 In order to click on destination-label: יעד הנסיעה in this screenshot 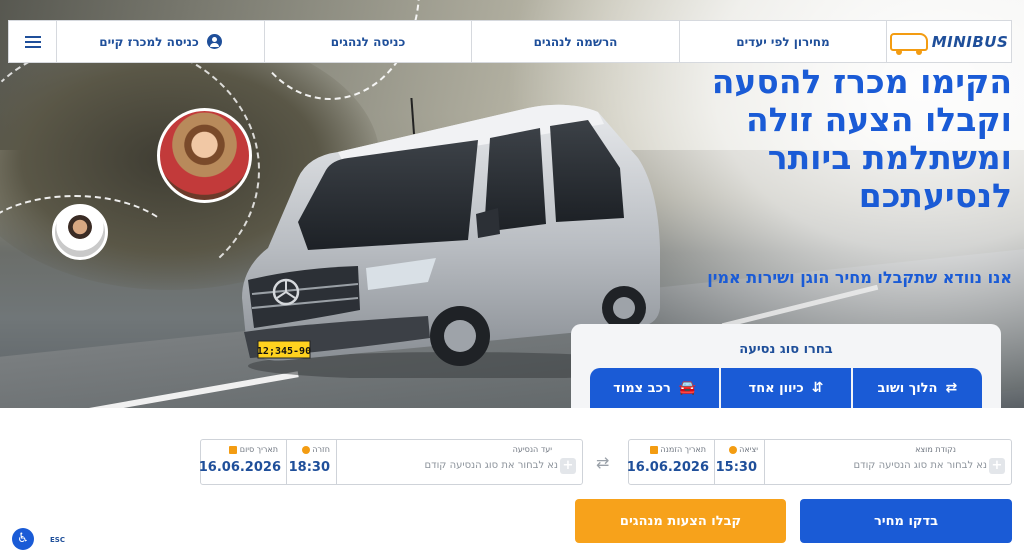, I will do `click(532, 449)`.